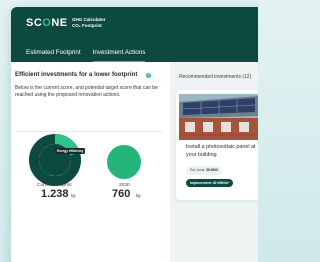 This screenshot has width=320, height=262. What do you see at coordinates (73, 195) in the screenshot?
I see `current-footprint-unit: kg` at bounding box center [73, 195].